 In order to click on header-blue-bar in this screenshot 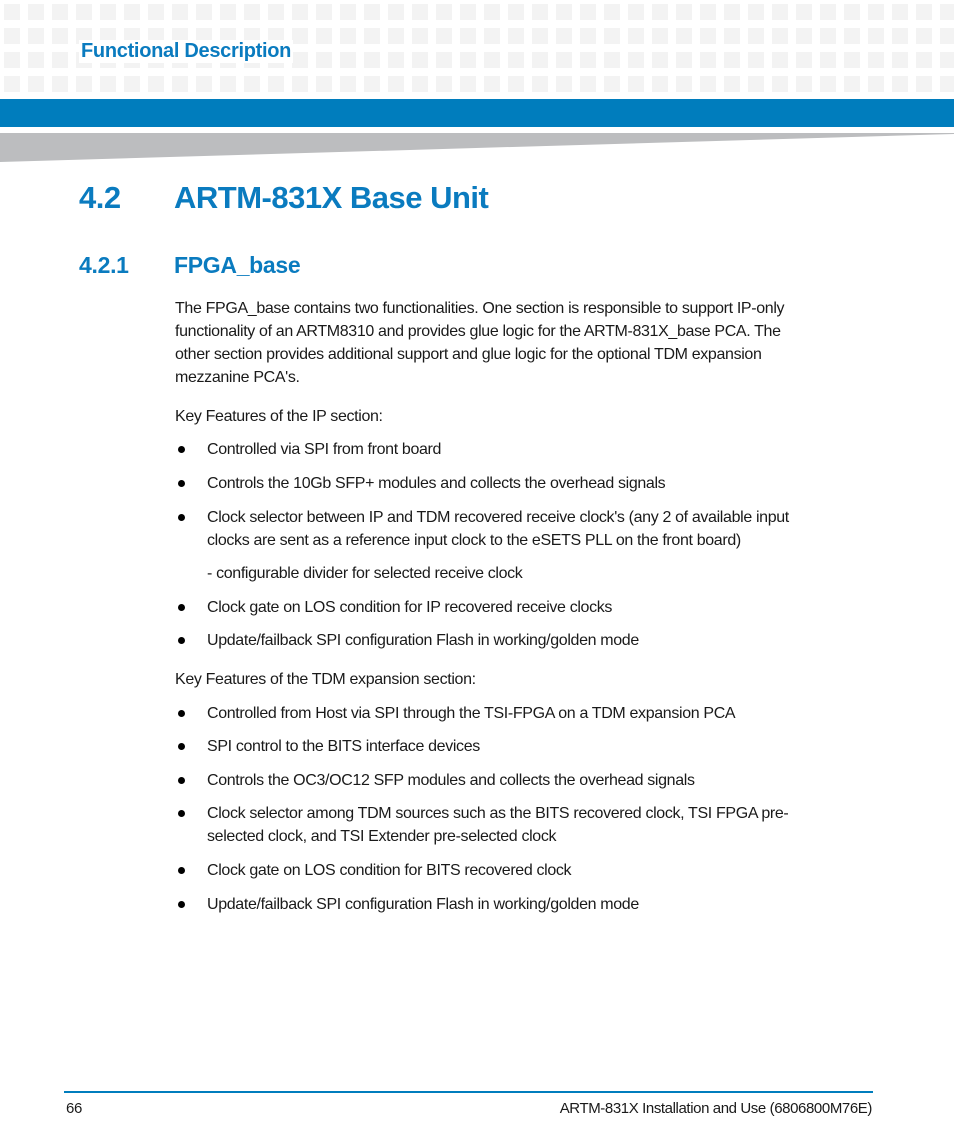, I will do `click(477, 113)`.